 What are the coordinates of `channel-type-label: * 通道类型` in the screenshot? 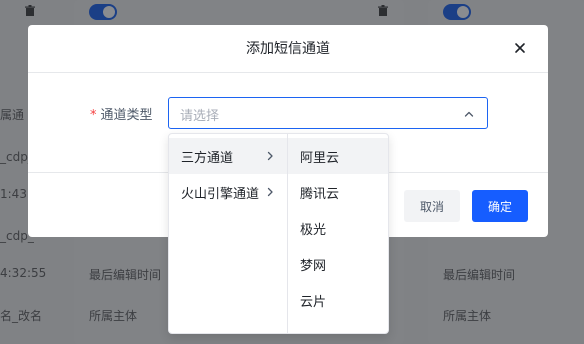 It's located at (121, 113).